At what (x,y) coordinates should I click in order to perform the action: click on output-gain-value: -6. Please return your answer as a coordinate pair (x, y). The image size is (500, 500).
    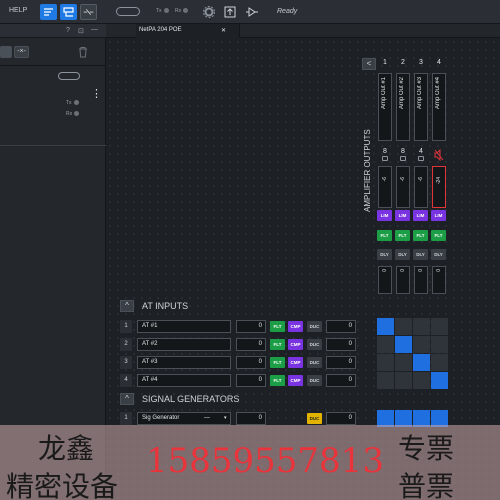
    Looking at the image, I should click on (403, 179).